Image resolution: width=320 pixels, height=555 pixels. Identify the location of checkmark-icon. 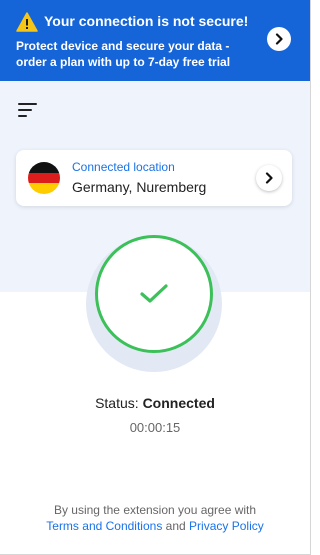
(154, 293).